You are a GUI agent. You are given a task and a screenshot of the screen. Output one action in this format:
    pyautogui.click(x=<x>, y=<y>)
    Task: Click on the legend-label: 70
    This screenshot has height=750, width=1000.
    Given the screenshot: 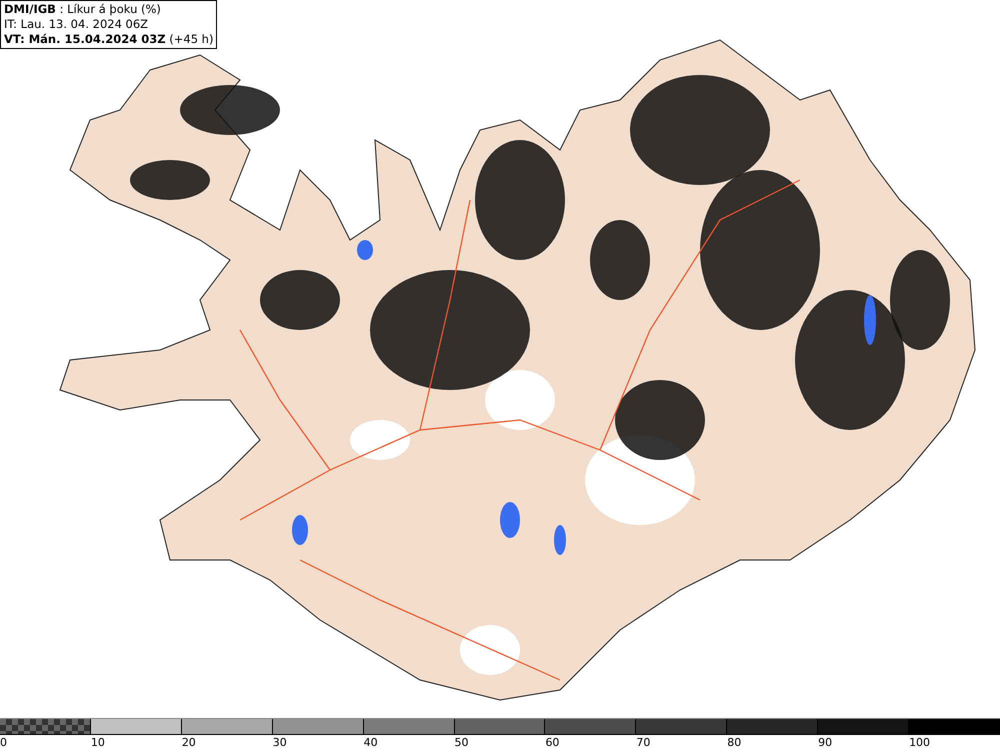 What is the action you would take?
    pyautogui.click(x=643, y=742)
    